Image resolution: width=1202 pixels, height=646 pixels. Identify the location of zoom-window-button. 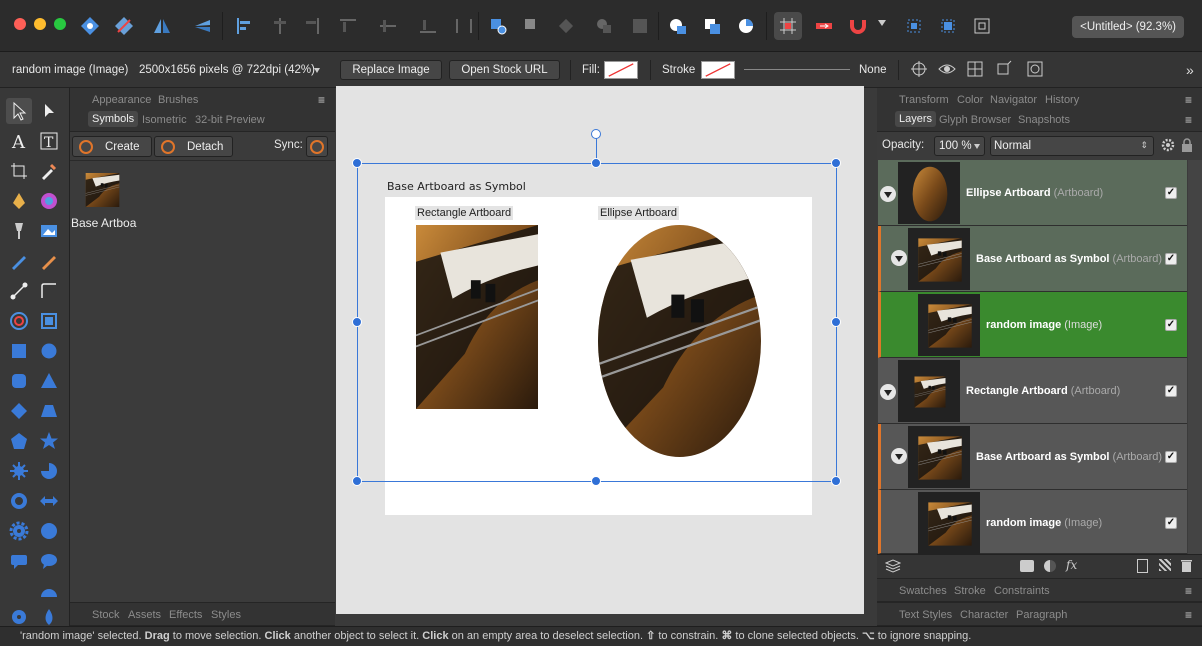
(60, 24).